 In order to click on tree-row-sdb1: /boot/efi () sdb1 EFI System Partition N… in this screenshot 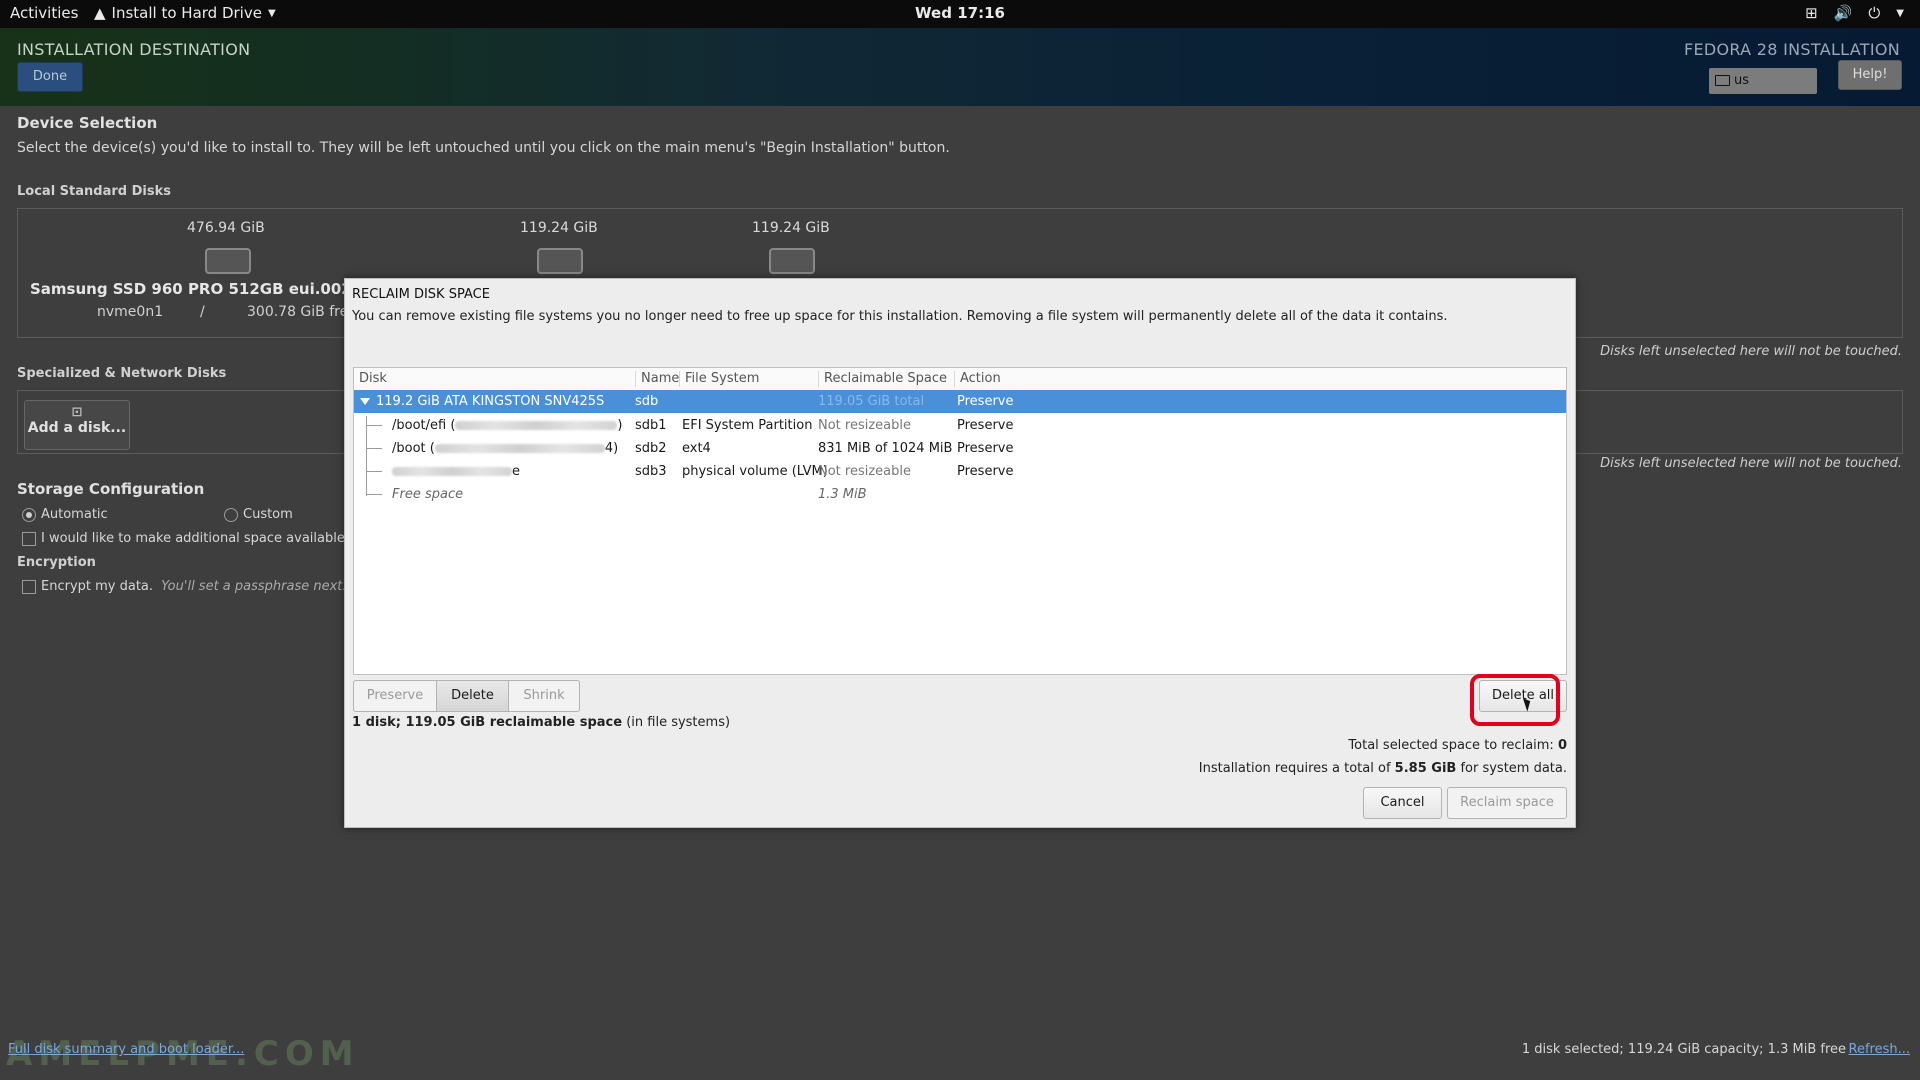, I will do `click(960, 425)`.